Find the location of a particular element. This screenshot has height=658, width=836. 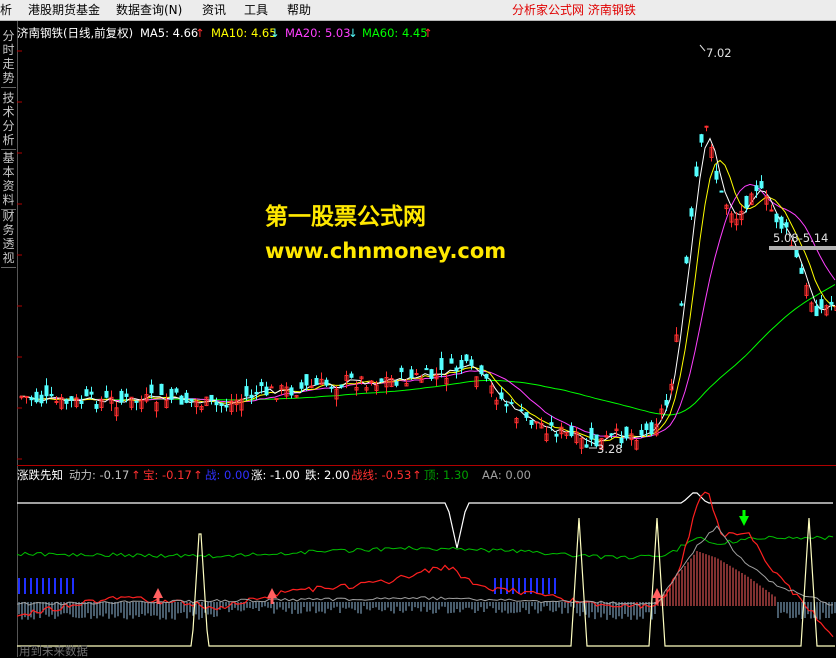

menu-tools: 工具 is located at coordinates (256, 10).